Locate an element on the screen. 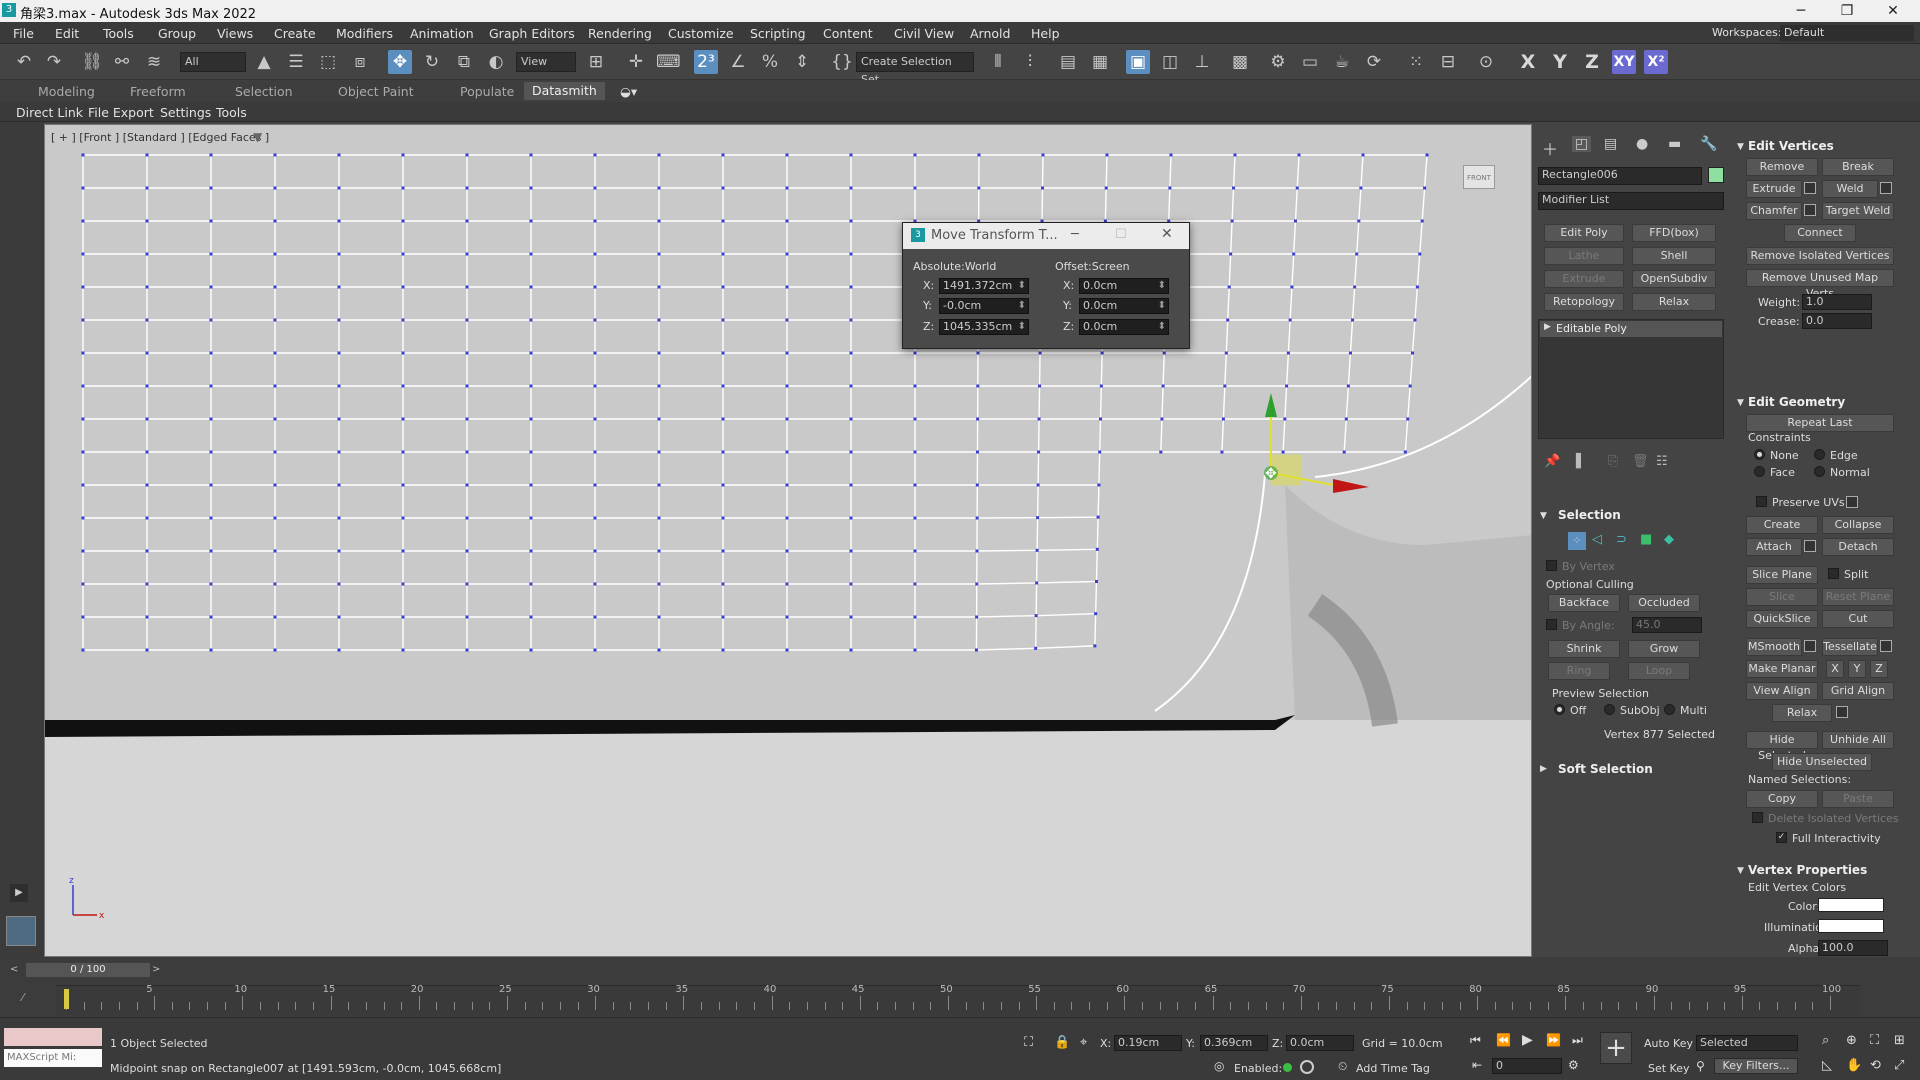 This screenshot has width=1920, height=1080. workspace-dropdown: Default is located at coordinates (1847, 33).